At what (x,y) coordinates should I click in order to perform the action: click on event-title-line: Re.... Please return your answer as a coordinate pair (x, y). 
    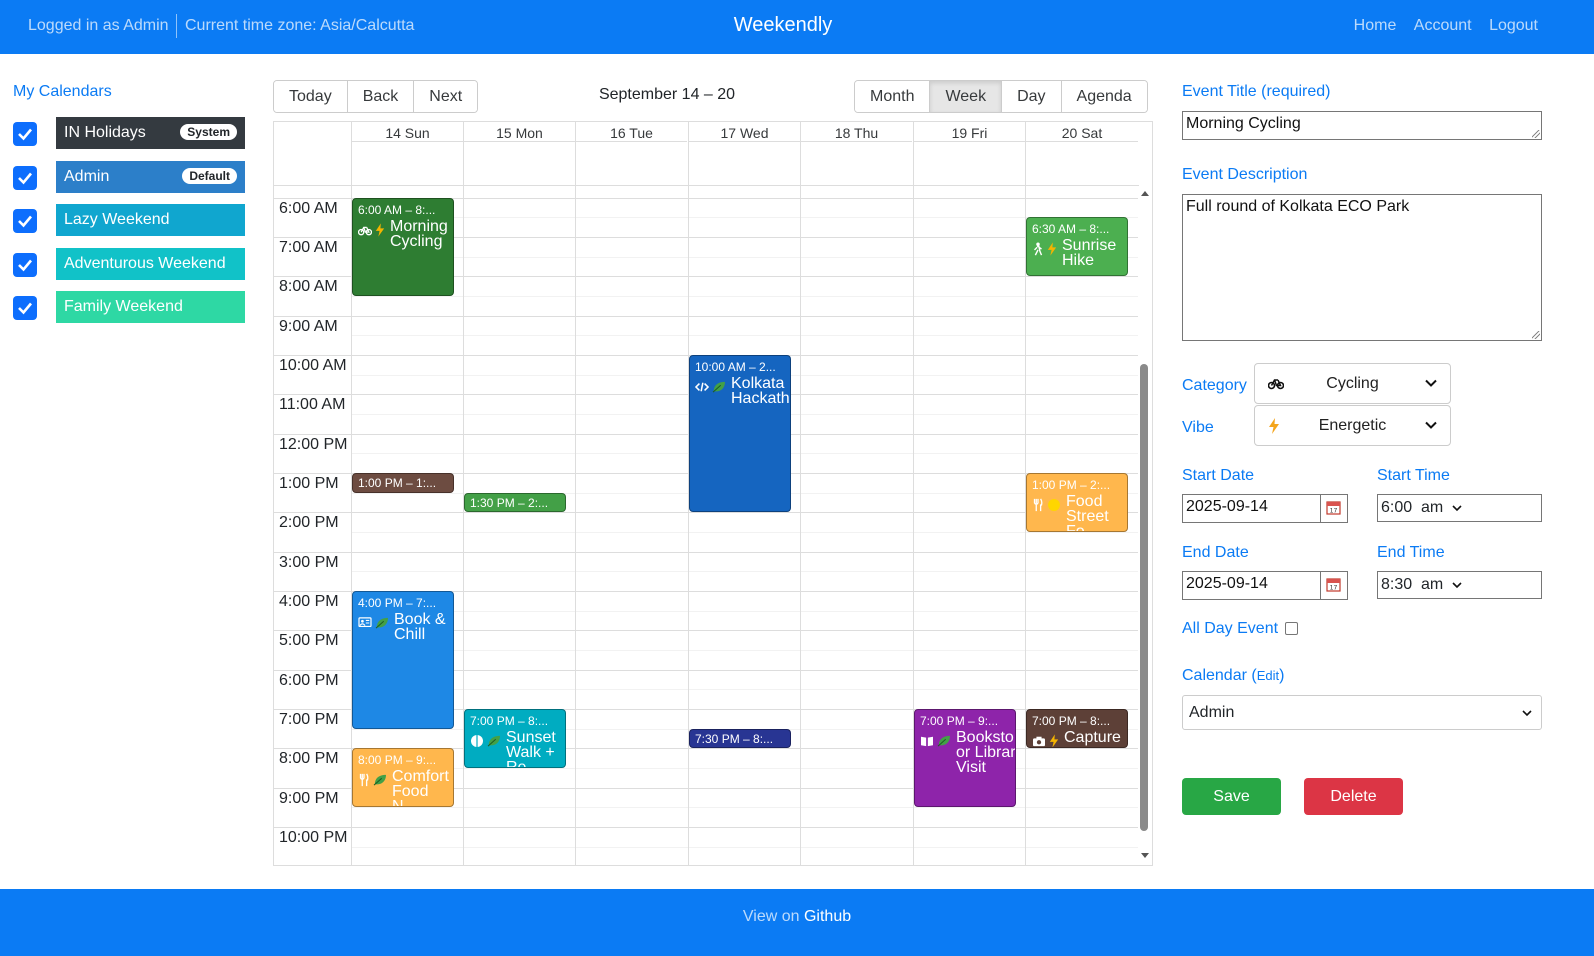
    Looking at the image, I should click on (523, 764).